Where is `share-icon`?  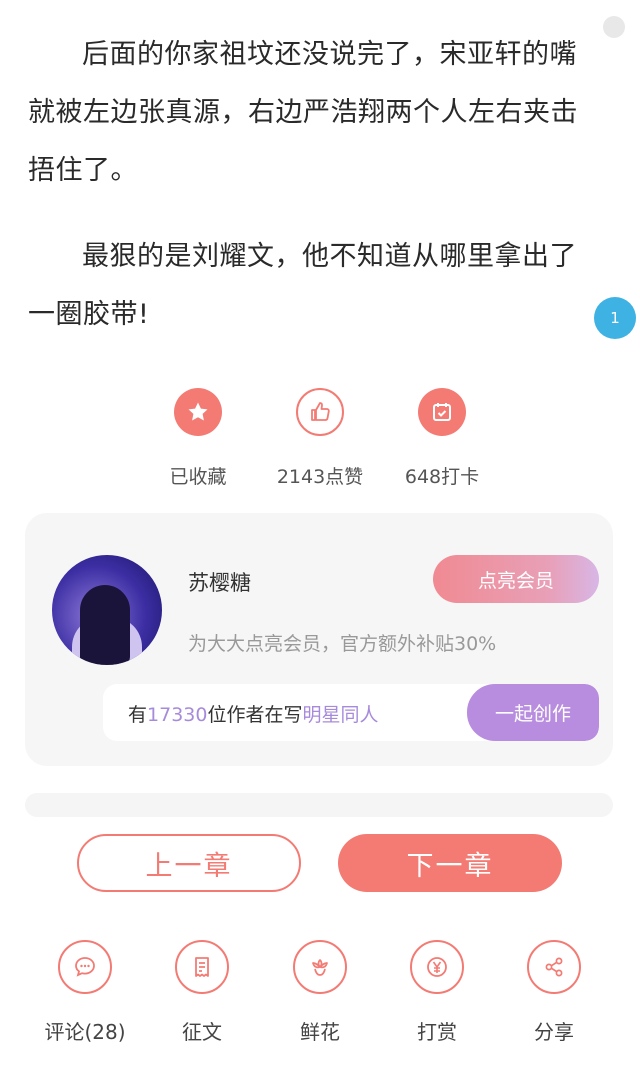
share-icon is located at coordinates (554, 967).